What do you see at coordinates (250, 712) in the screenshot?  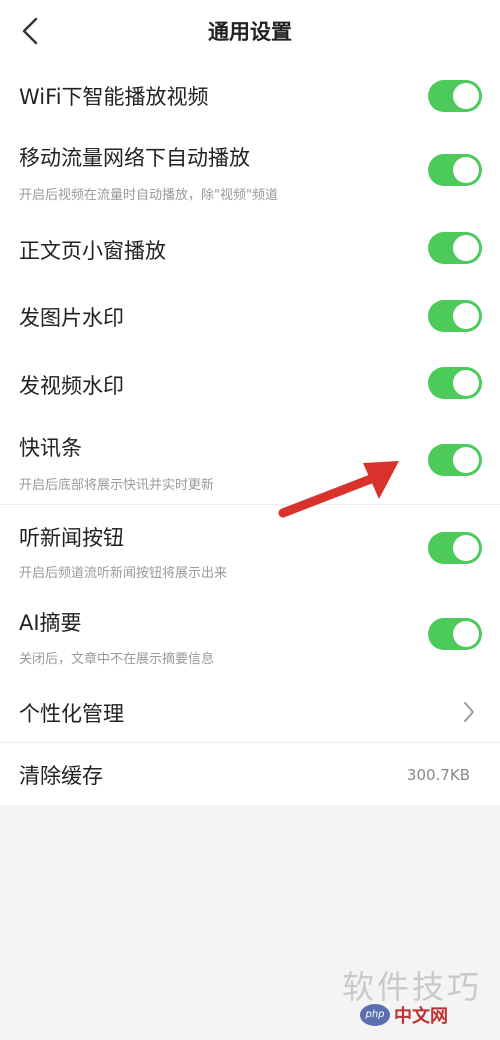 I see `personalize-management-row: 个性化管理` at bounding box center [250, 712].